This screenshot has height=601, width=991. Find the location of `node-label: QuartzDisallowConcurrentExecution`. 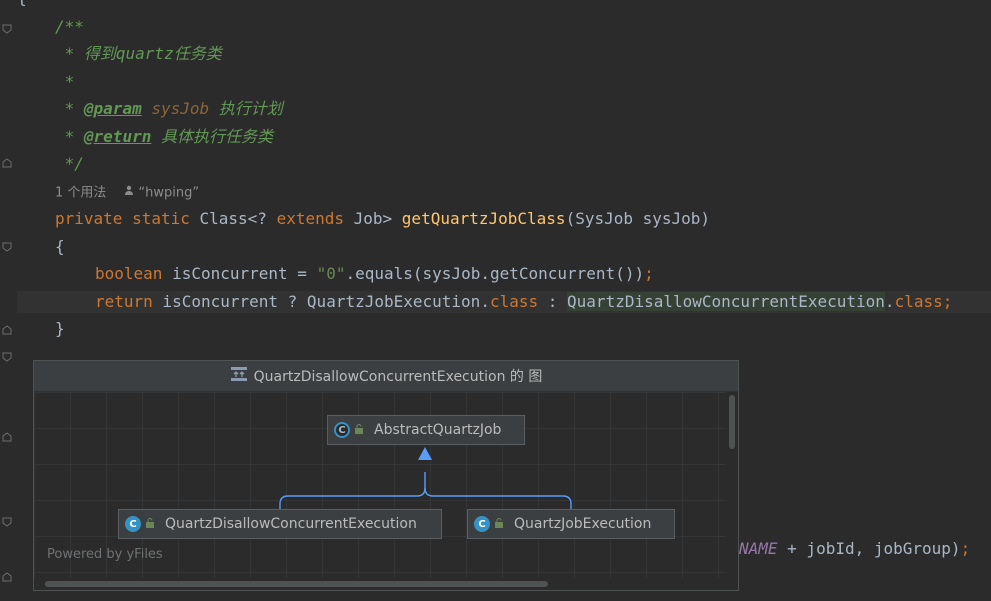

node-label: QuartzDisallowConcurrentExecution is located at coordinates (291, 524).